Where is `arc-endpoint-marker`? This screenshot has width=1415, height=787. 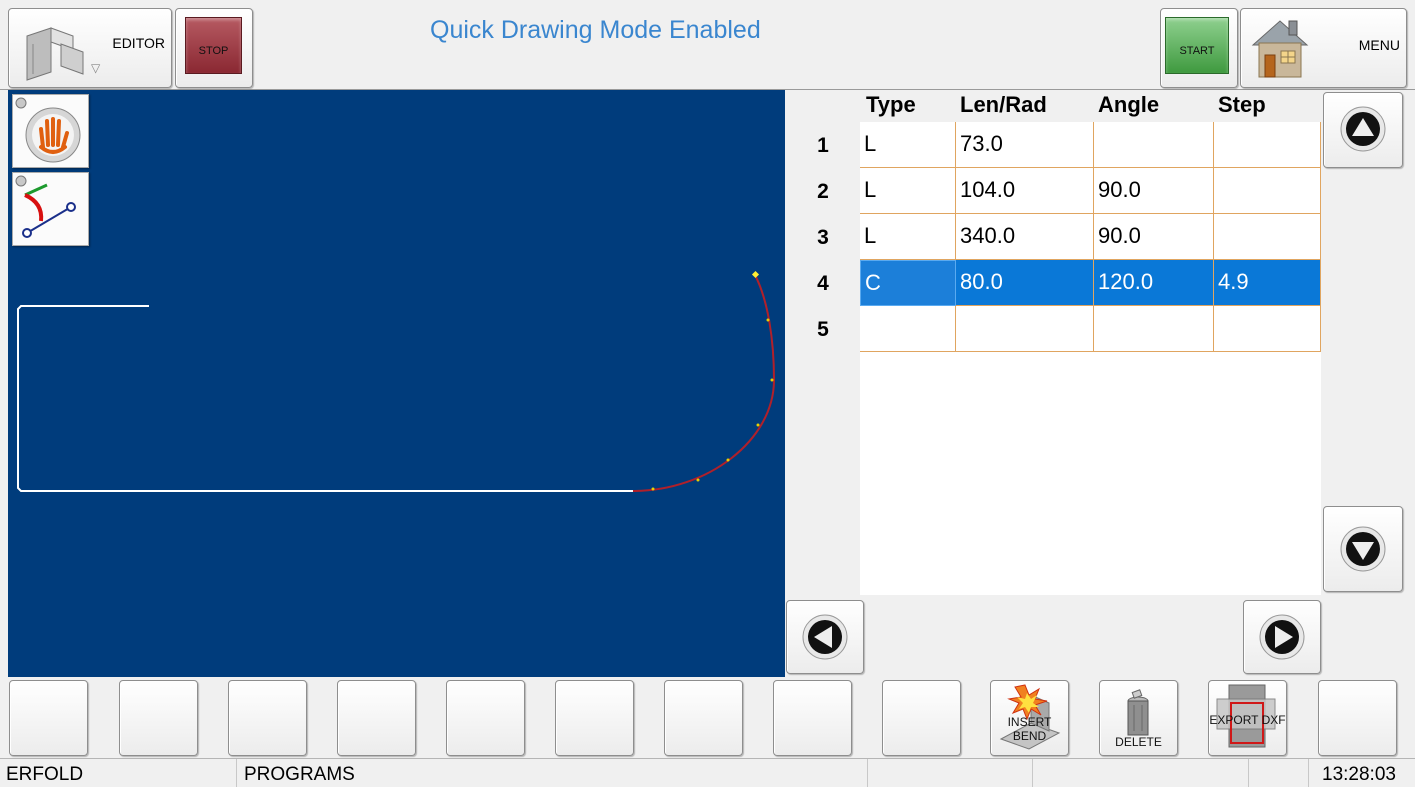 arc-endpoint-marker is located at coordinates (755, 274).